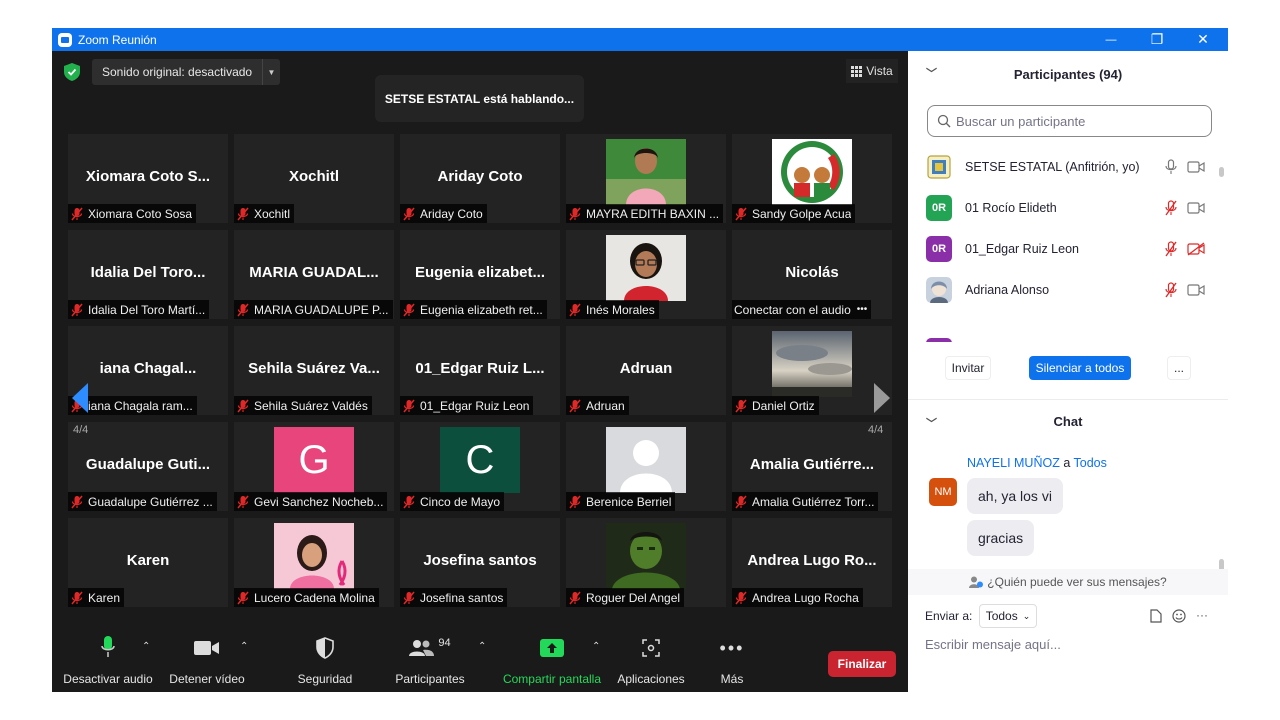 This screenshot has height=720, width=1280. Describe the element at coordinates (968, 368) in the screenshot. I see `invite-button: Invitar` at that location.